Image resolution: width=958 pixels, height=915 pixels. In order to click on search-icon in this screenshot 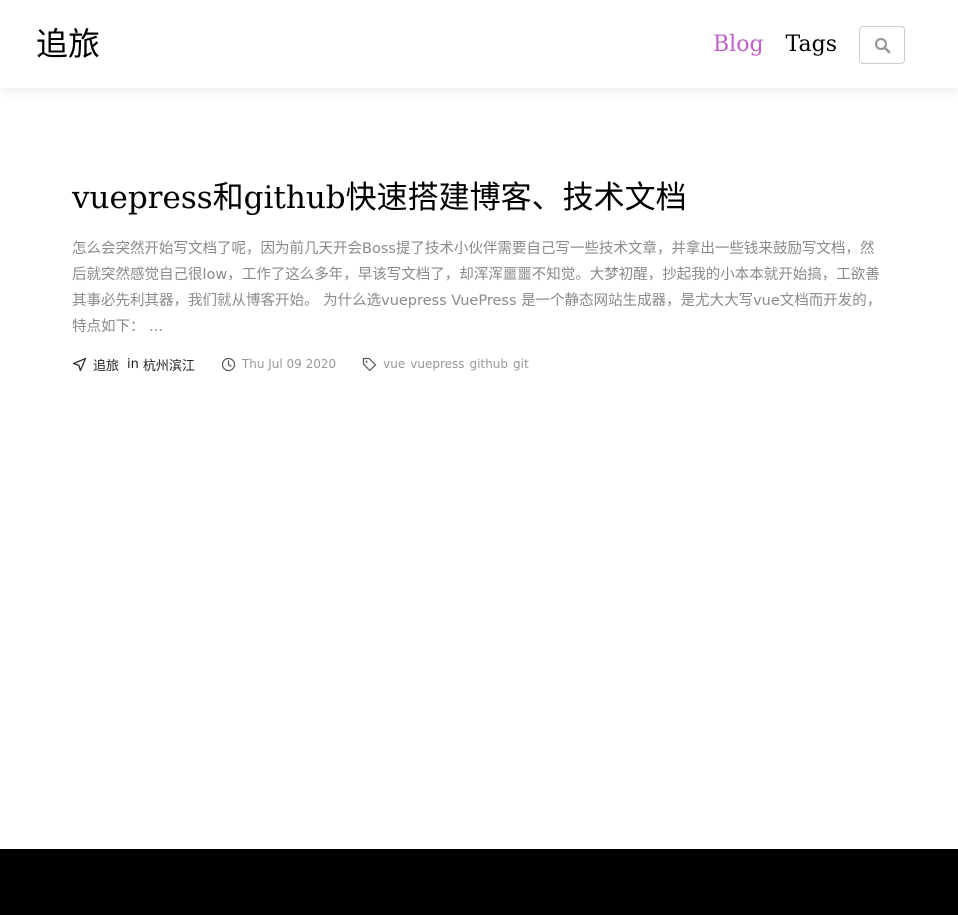, I will do `click(882, 45)`.